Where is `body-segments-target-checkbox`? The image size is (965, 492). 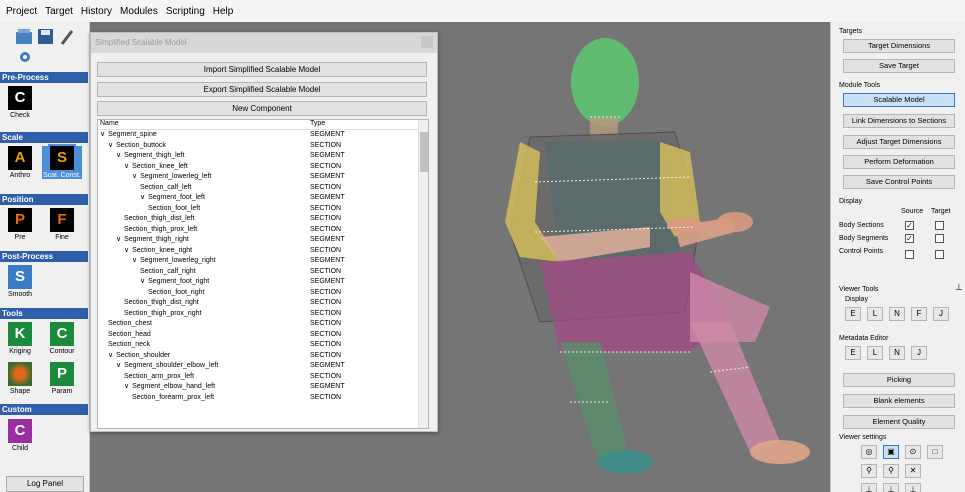 body-segments-target-checkbox is located at coordinates (939, 238).